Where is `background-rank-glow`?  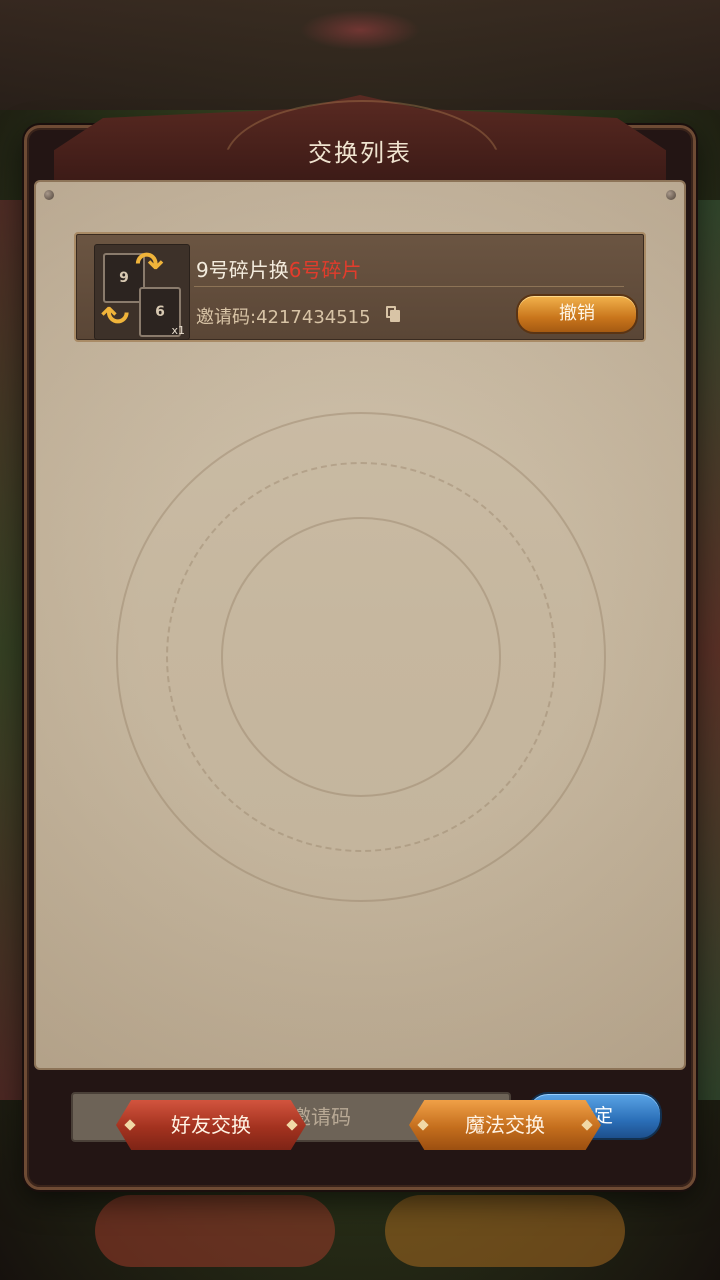 background-rank-glow is located at coordinates (360, 30).